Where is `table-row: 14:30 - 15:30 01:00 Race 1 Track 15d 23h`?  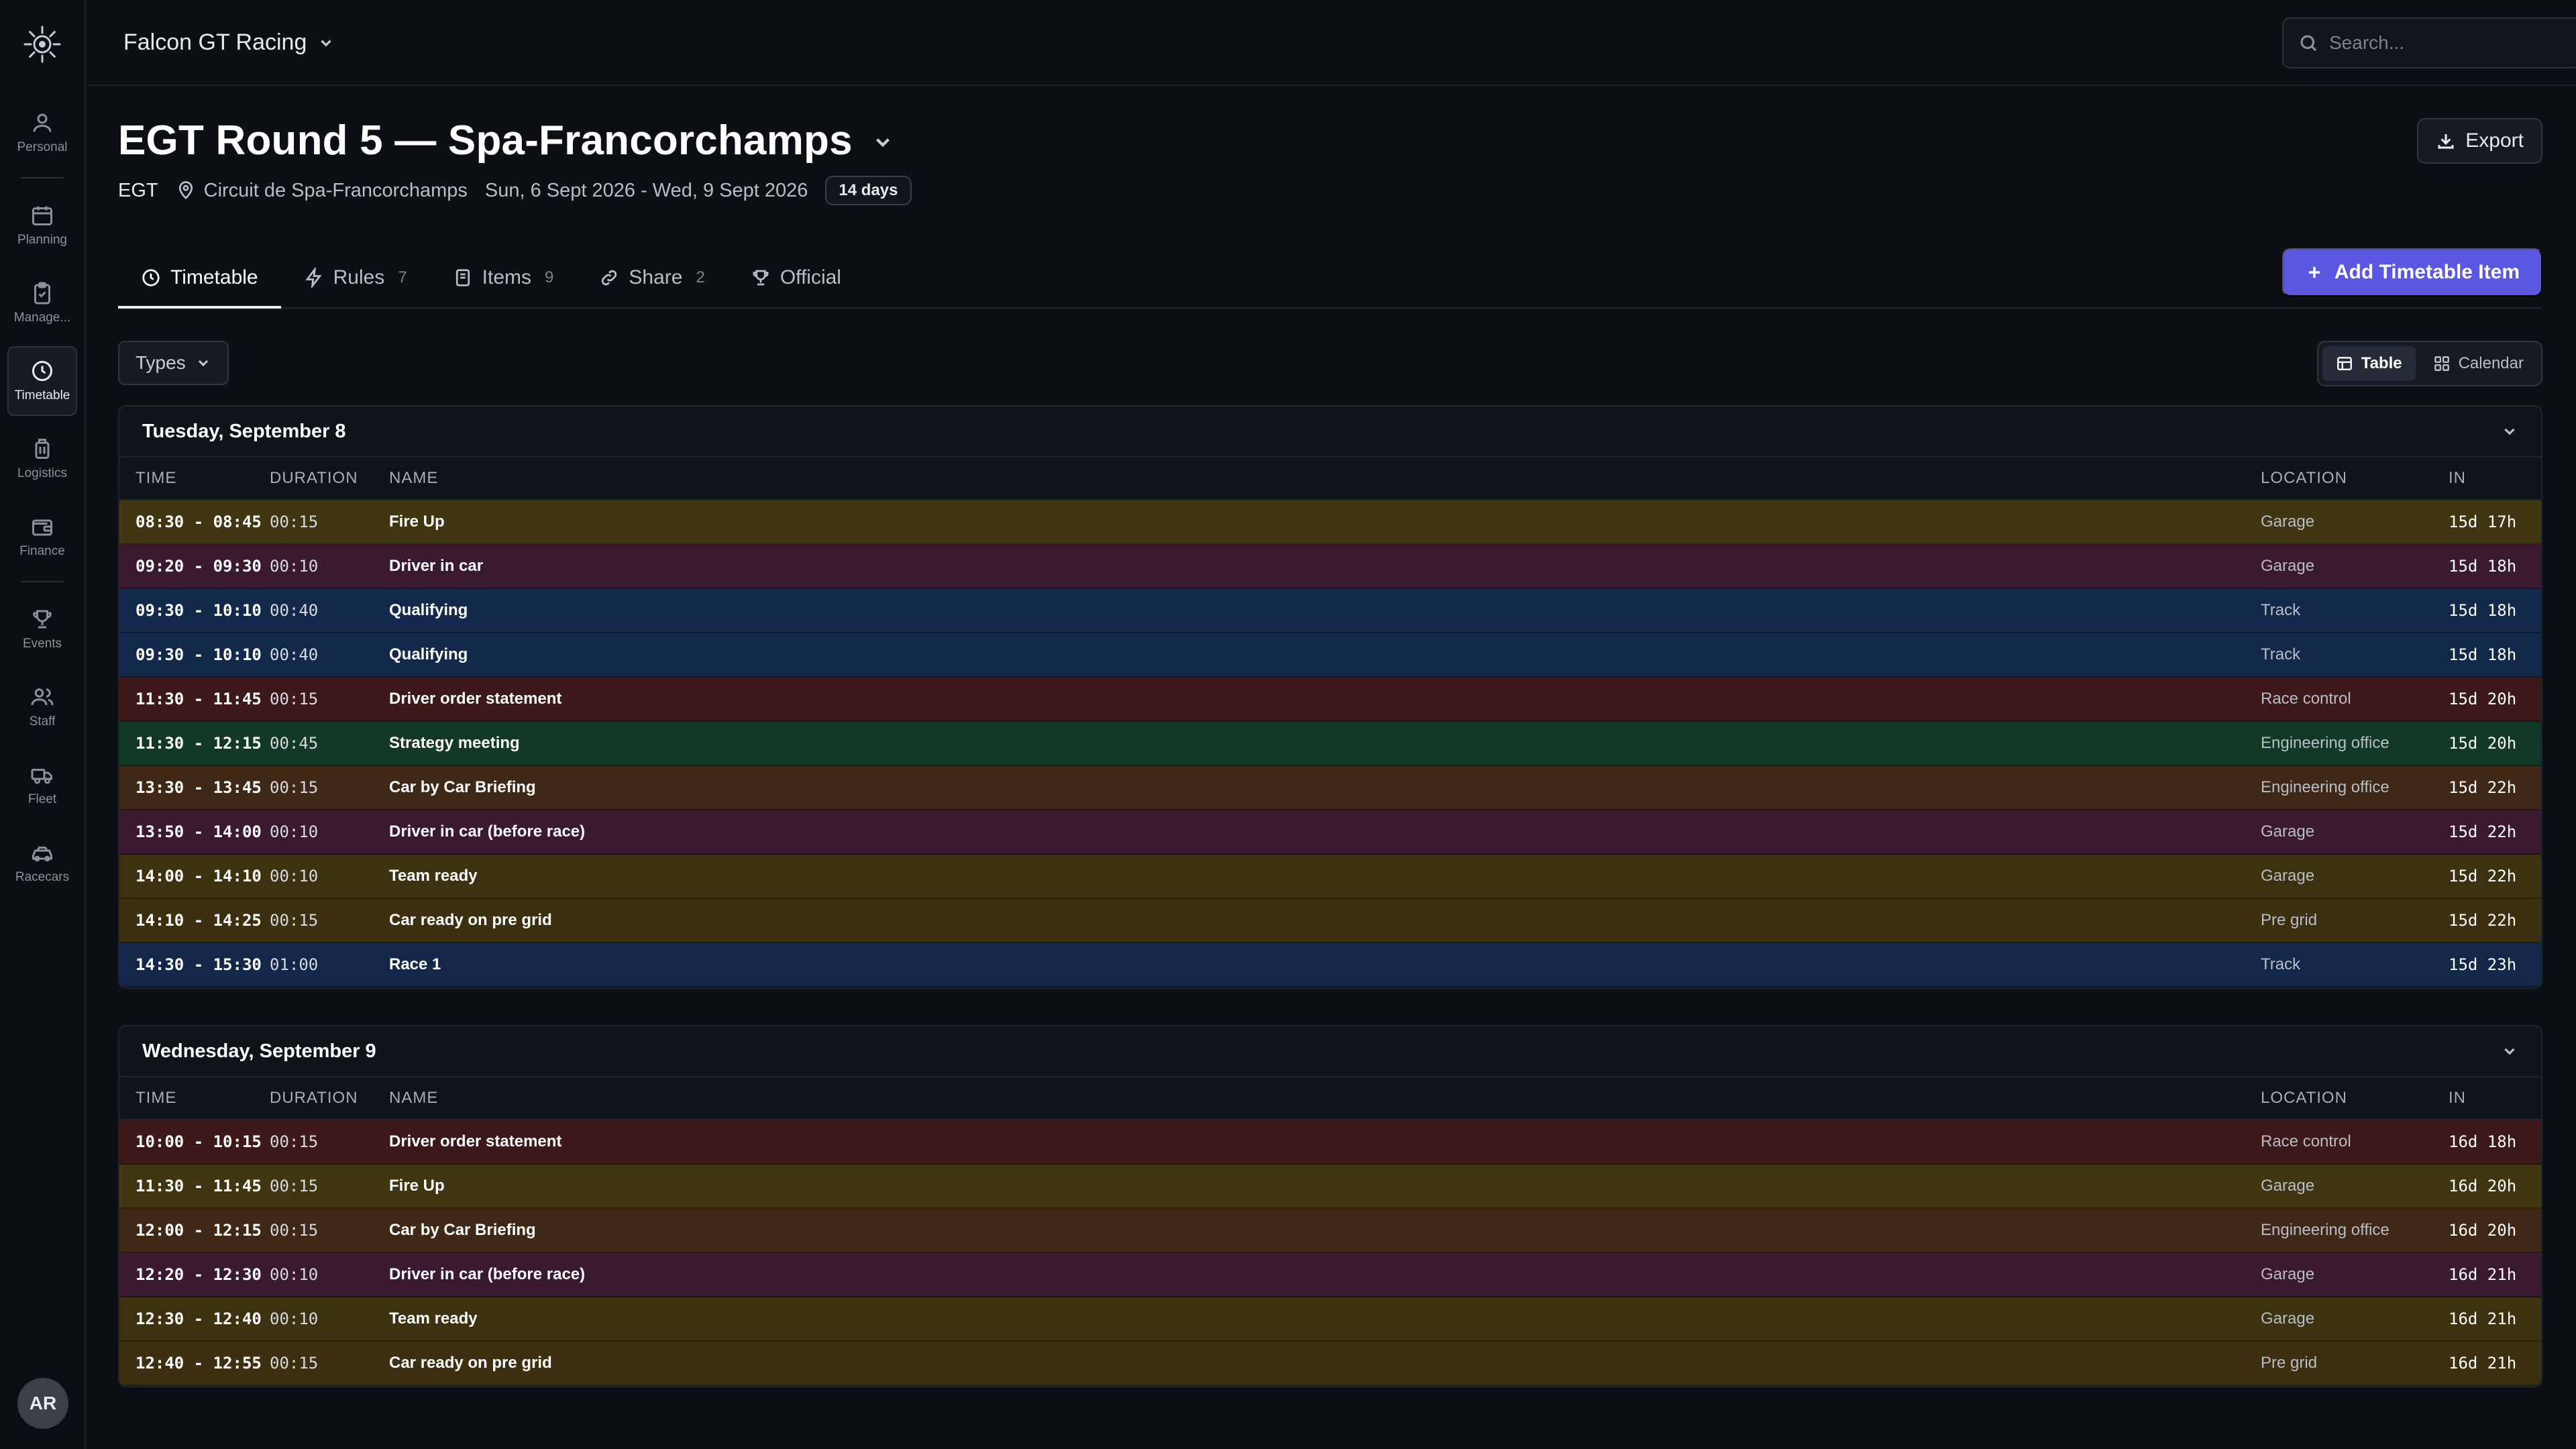 table-row: 14:30 - 15:30 01:00 Race 1 Track 15d 23h is located at coordinates (1330, 965).